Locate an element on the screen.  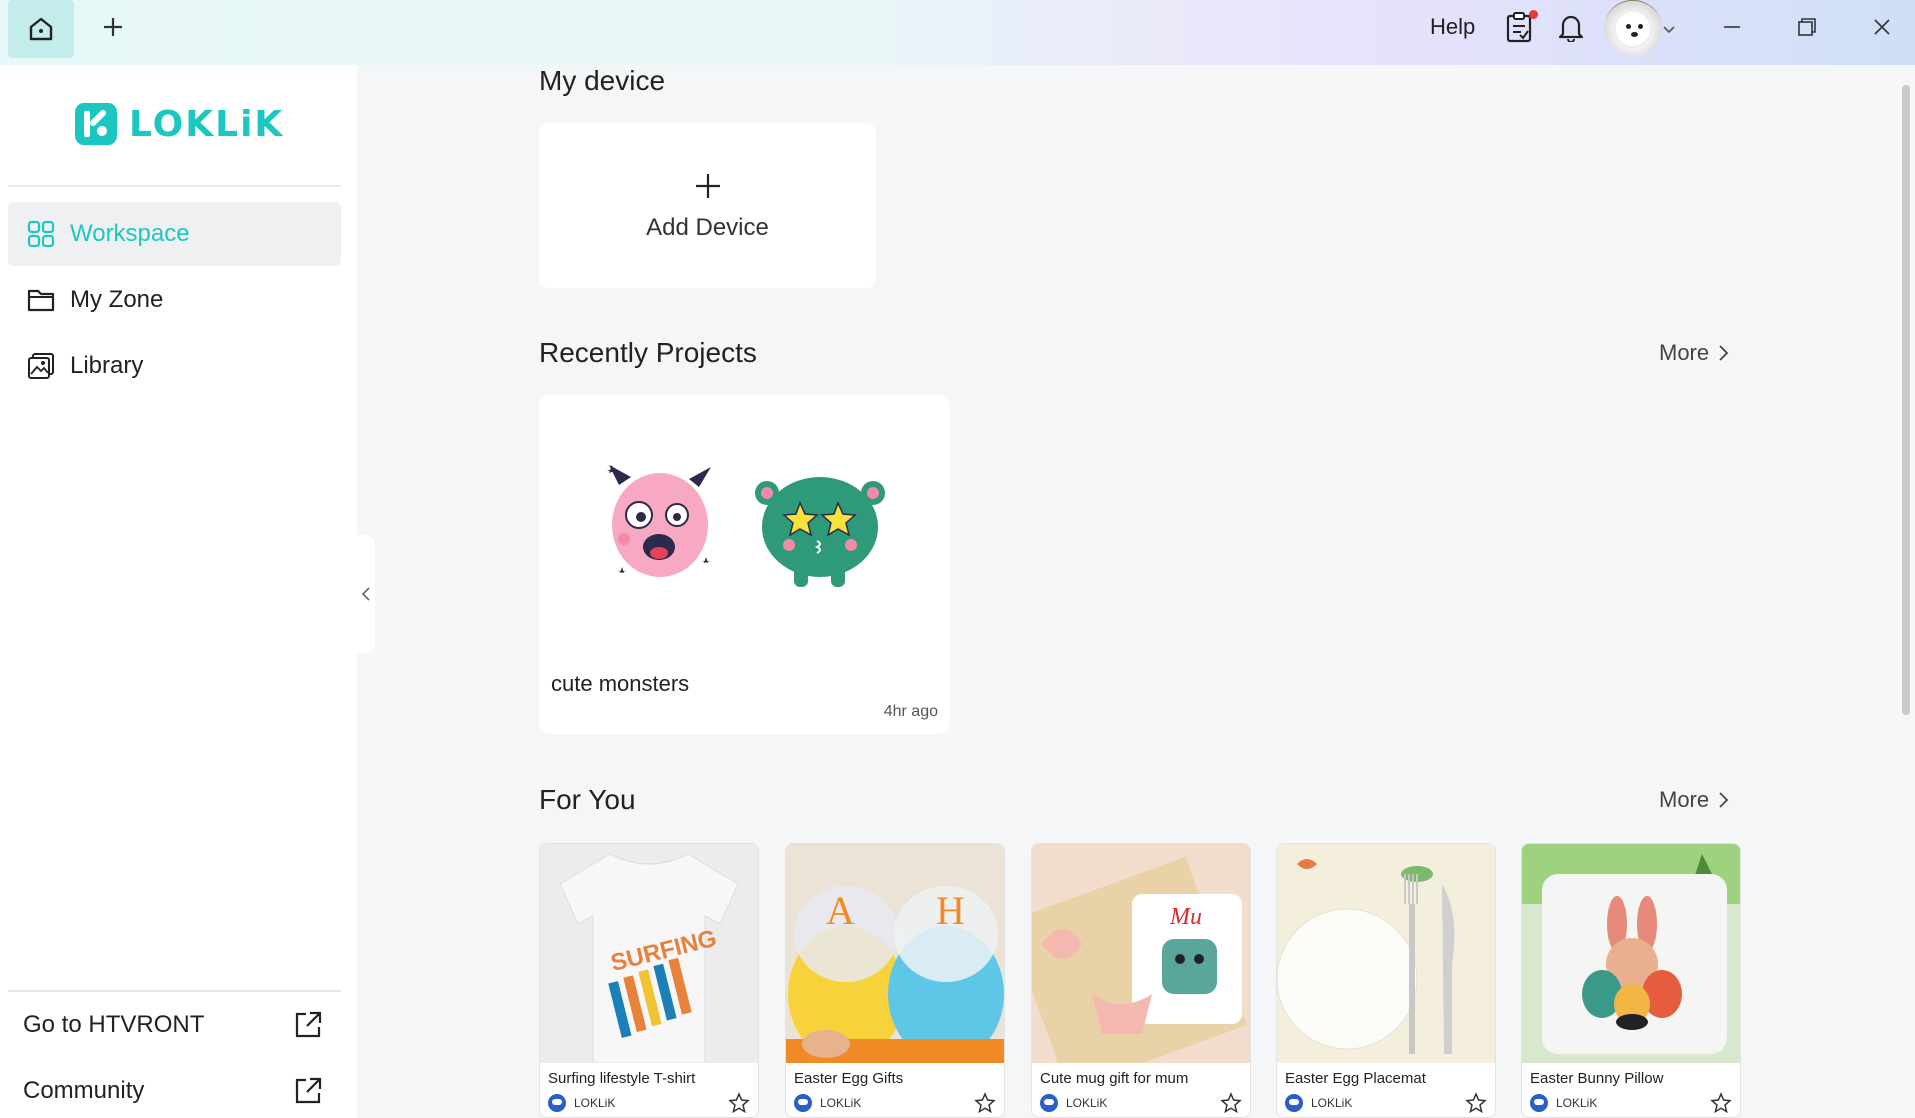
bell-icon is located at coordinates (1571, 28).